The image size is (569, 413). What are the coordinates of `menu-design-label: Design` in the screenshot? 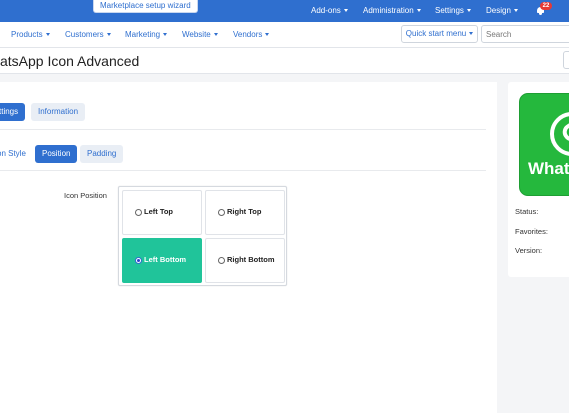 It's located at (498, 10).